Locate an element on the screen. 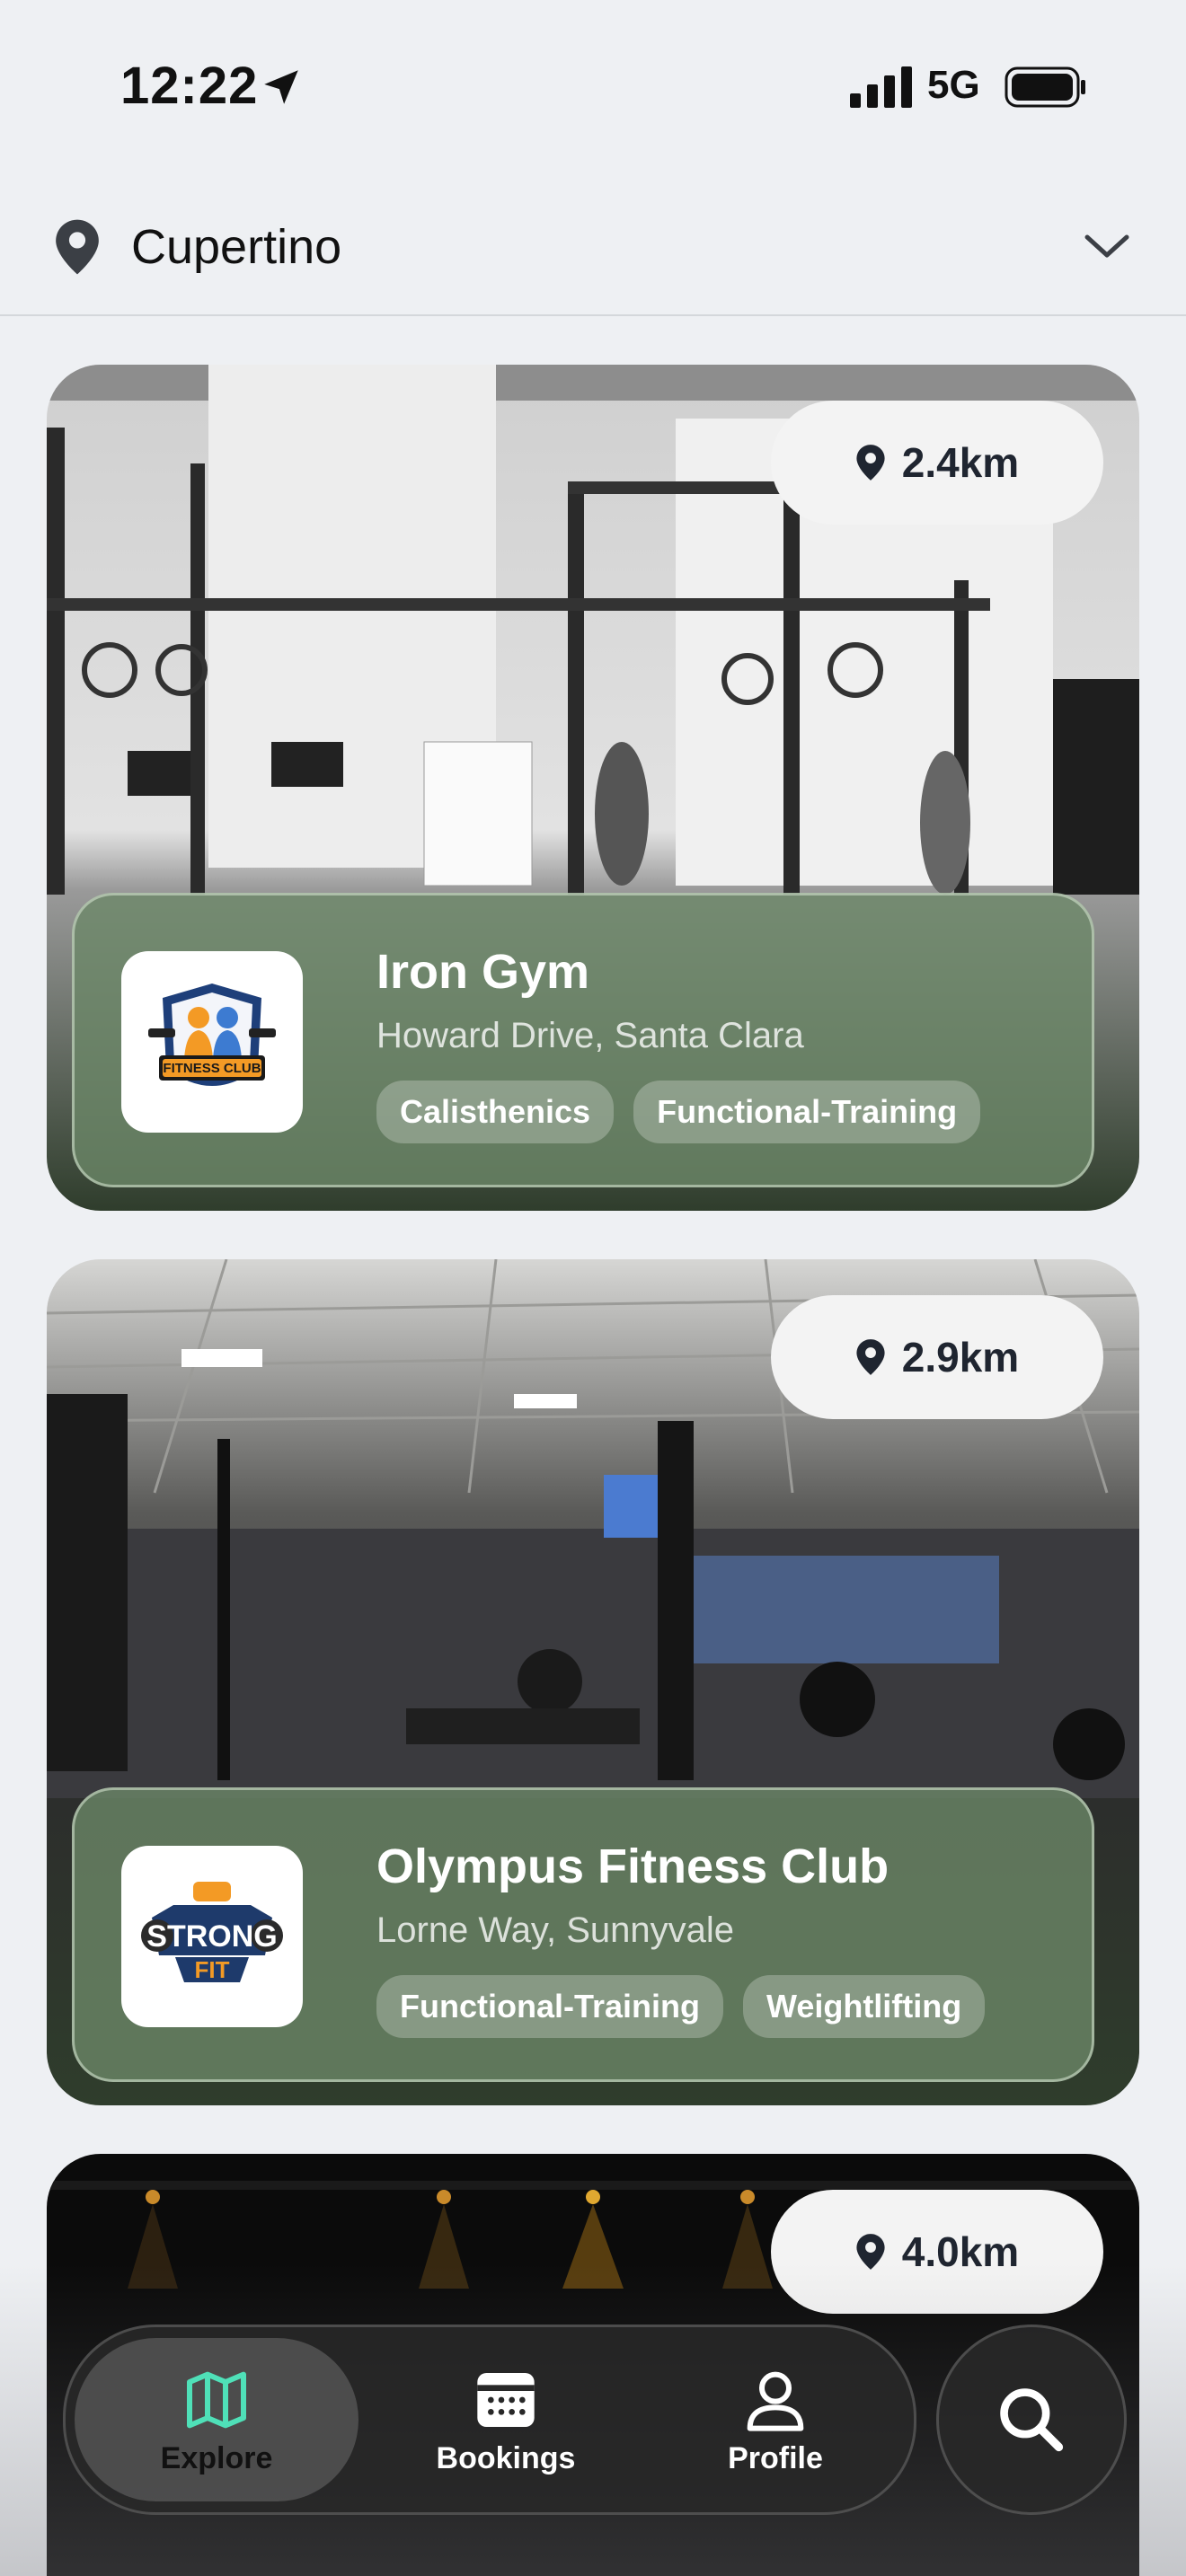  chevron-down-icon is located at coordinates (1106, 246).